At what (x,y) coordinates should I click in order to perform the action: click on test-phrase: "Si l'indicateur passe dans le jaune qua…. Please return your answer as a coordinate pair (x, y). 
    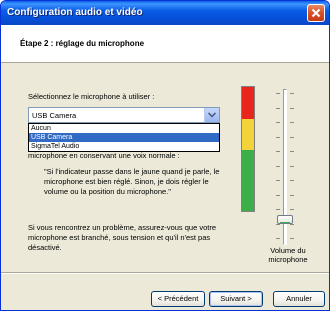
    Looking at the image, I should click on (132, 181).